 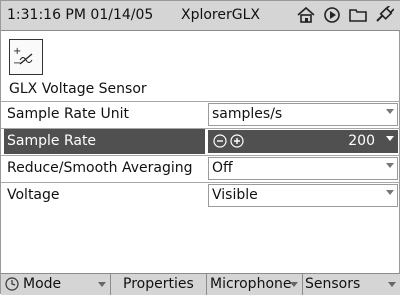 I want to click on property-label: Voltage, so click(x=33, y=195).